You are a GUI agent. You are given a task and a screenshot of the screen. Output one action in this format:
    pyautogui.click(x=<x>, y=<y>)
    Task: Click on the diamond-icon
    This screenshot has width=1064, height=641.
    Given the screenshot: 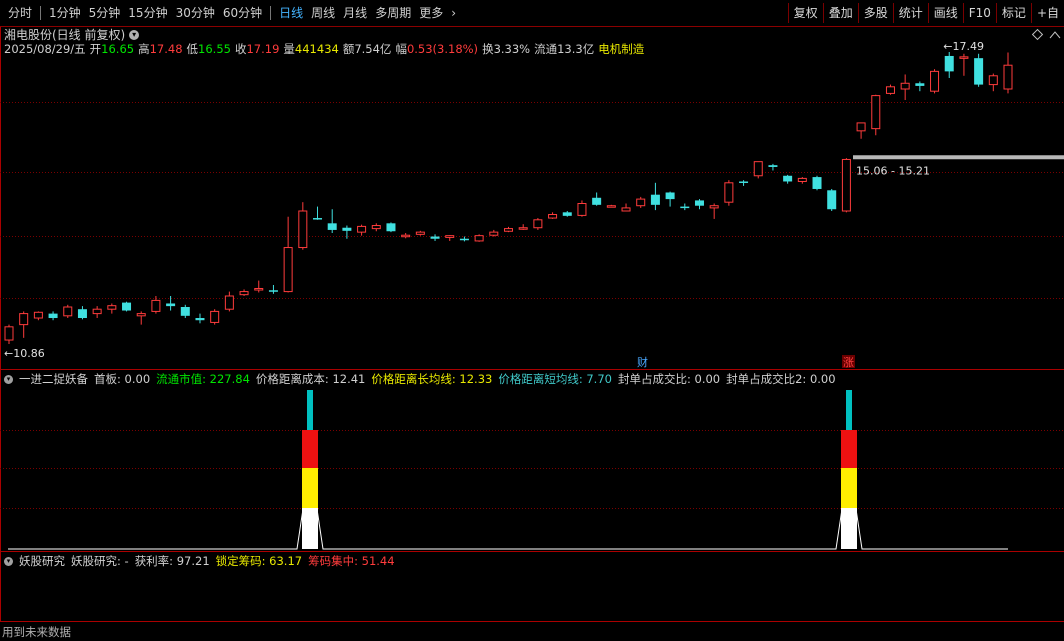 What is the action you would take?
    pyautogui.click(x=1037, y=34)
    